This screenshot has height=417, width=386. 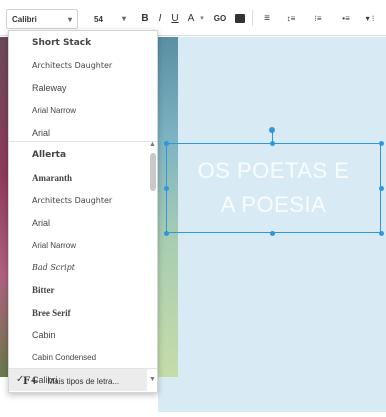 What do you see at coordinates (53, 267) in the screenshot?
I see `font-option-label: Bad Script` at bounding box center [53, 267].